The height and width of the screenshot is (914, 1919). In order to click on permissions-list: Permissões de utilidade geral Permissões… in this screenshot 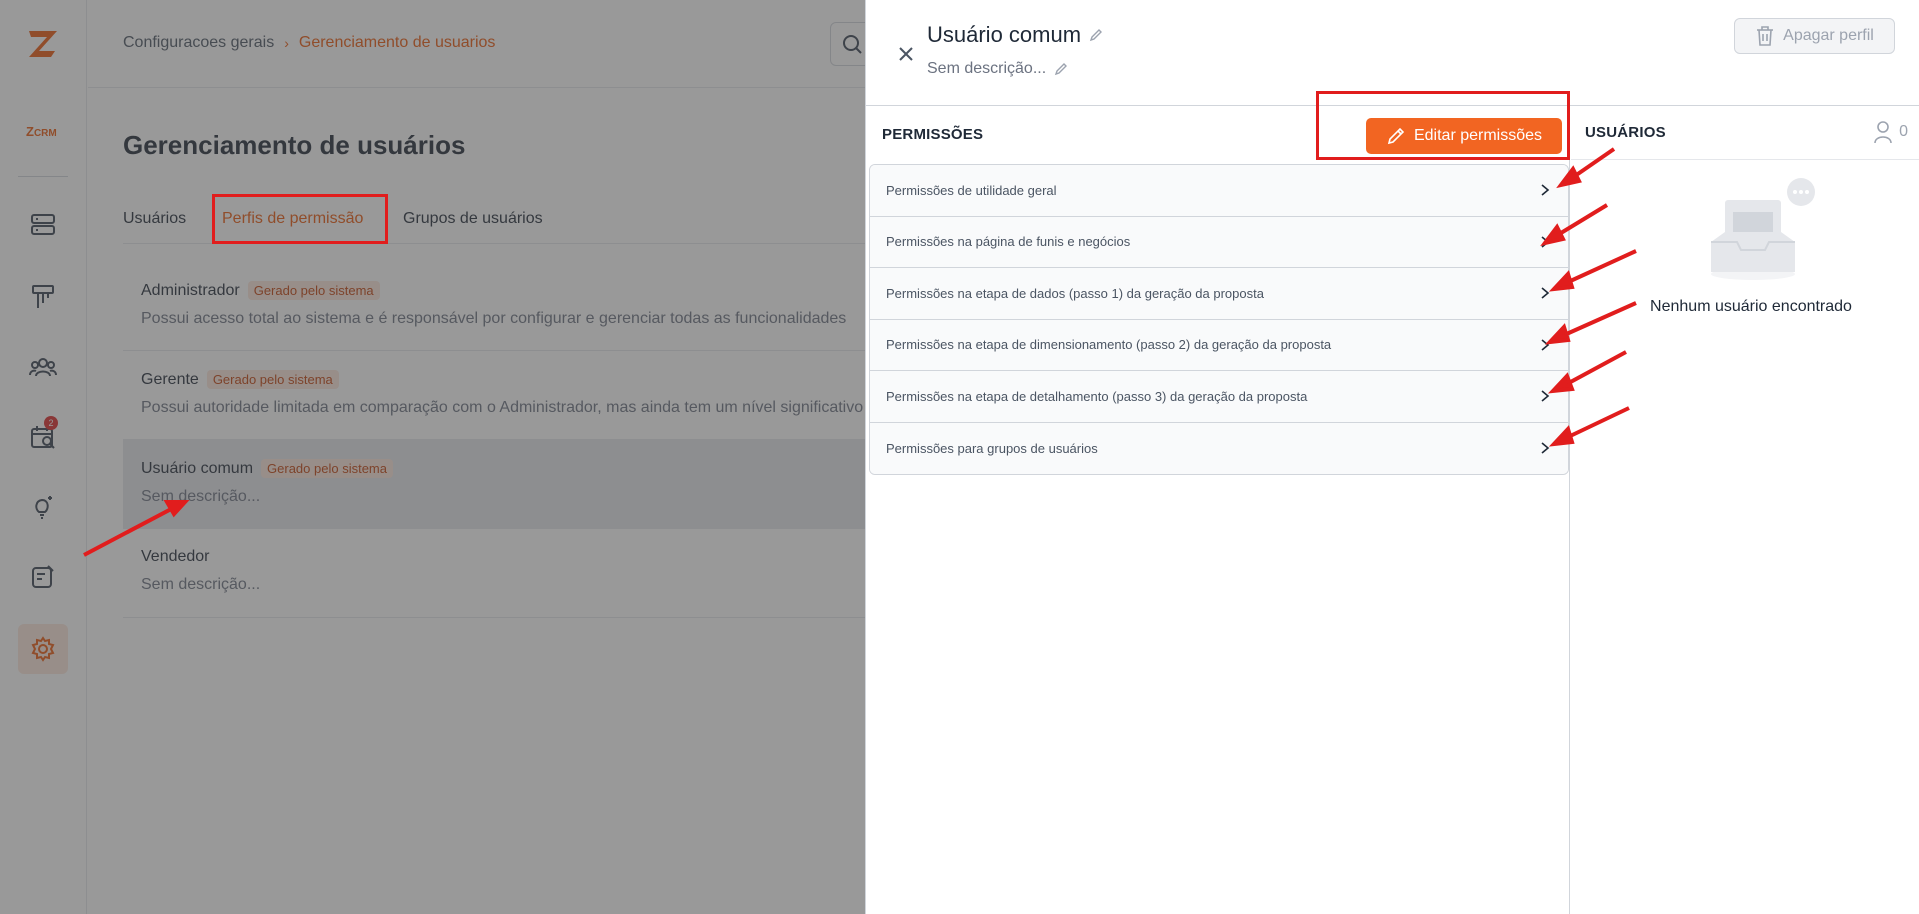, I will do `click(1219, 319)`.